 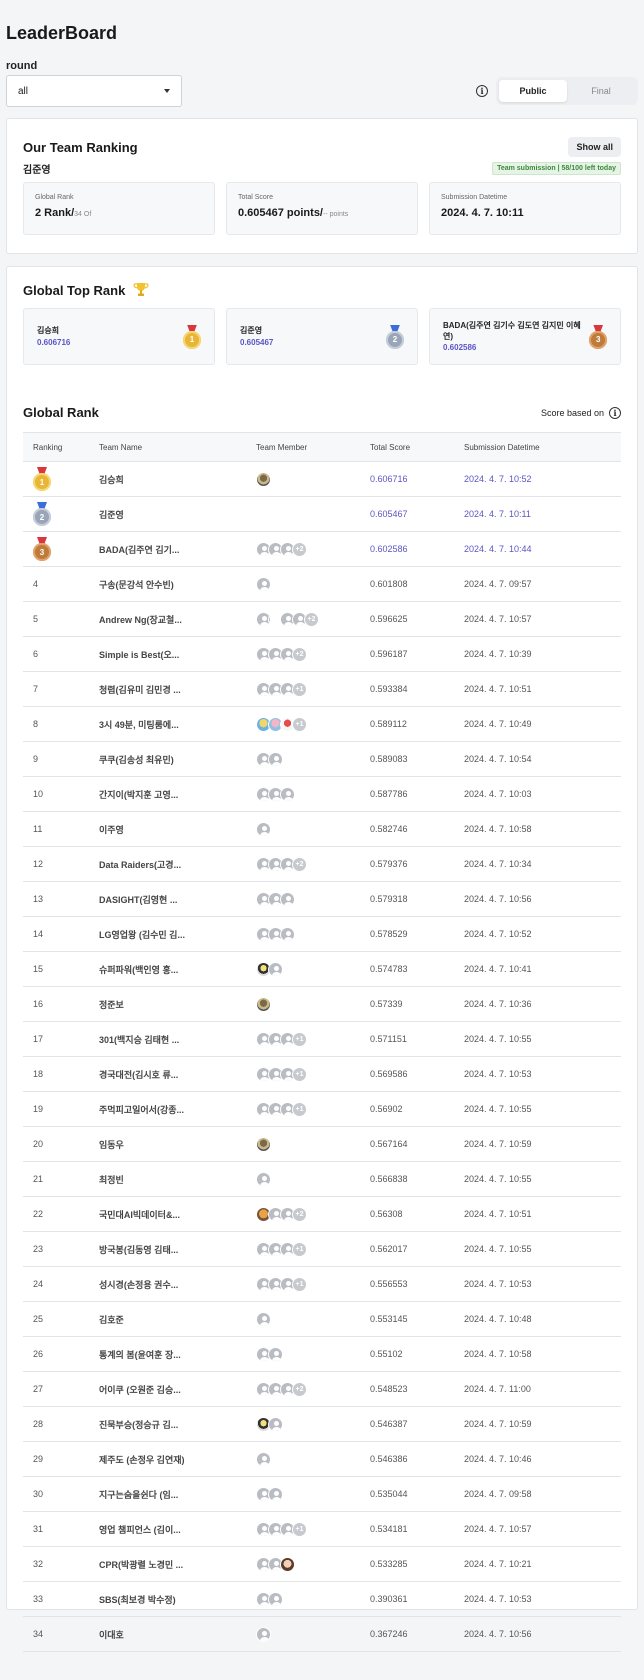 I want to click on team-name-cell: SBS(최보경 박수정), so click(x=177, y=1599).